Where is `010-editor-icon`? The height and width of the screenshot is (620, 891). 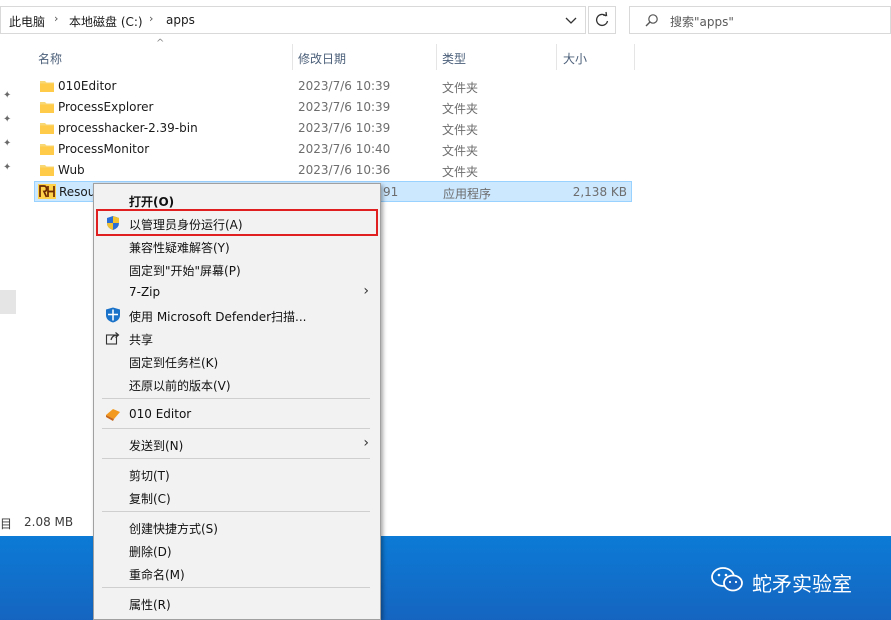 010-editor-icon is located at coordinates (113, 415).